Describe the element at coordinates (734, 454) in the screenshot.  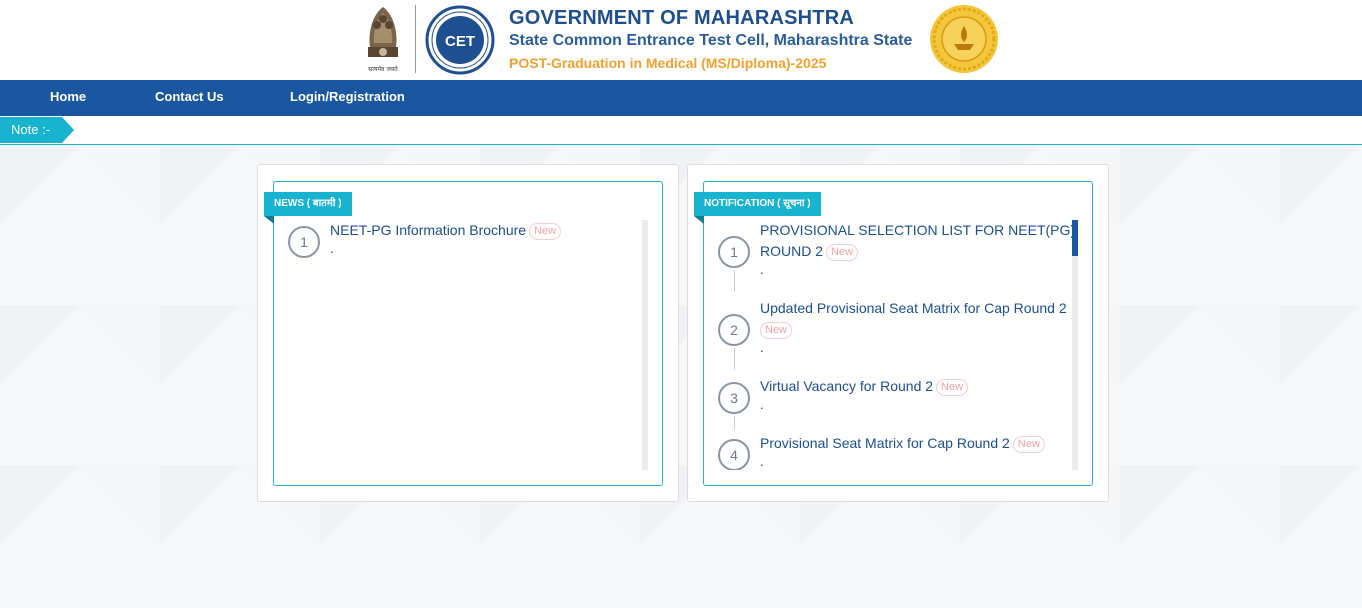
I see `notification-item-number: 4` at that location.